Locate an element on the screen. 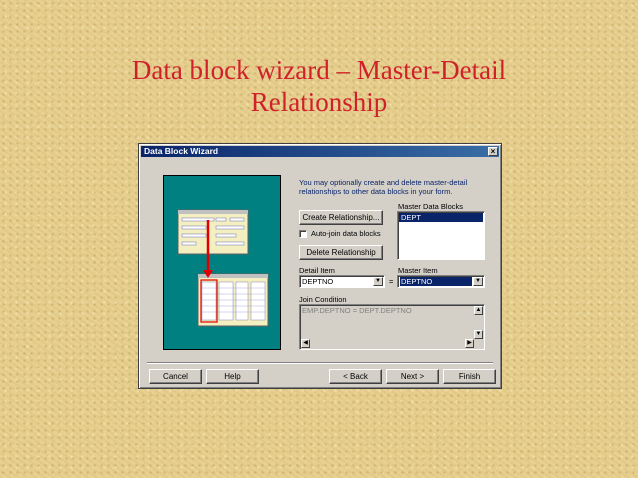  scroll-left-icon: ◀ is located at coordinates (305, 343).